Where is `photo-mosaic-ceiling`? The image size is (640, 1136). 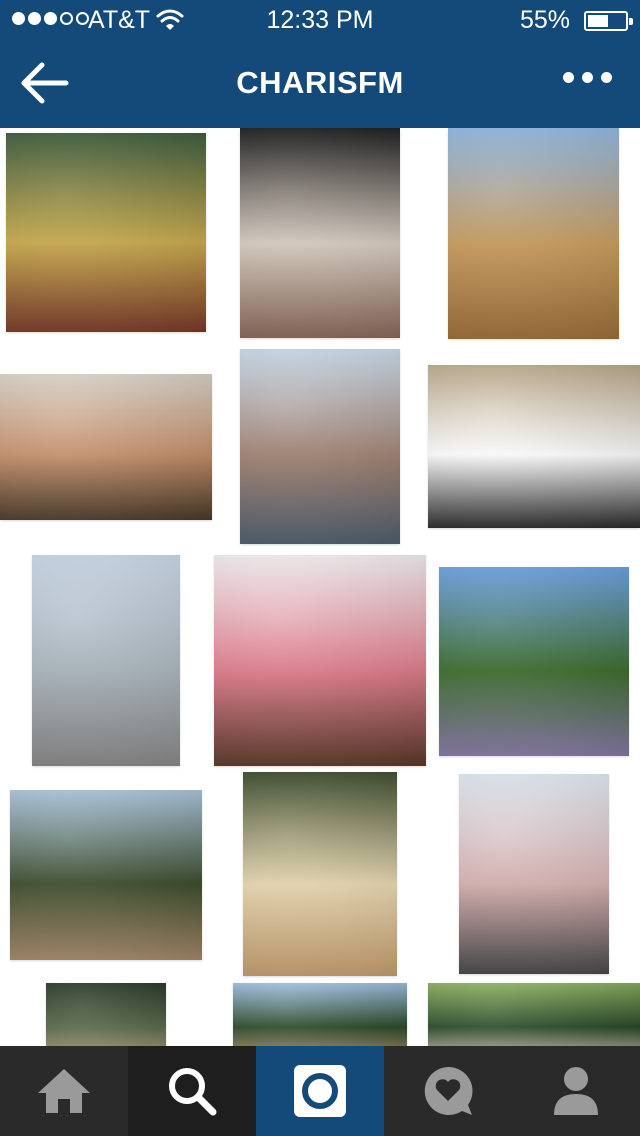 photo-mosaic-ceiling is located at coordinates (106, 232).